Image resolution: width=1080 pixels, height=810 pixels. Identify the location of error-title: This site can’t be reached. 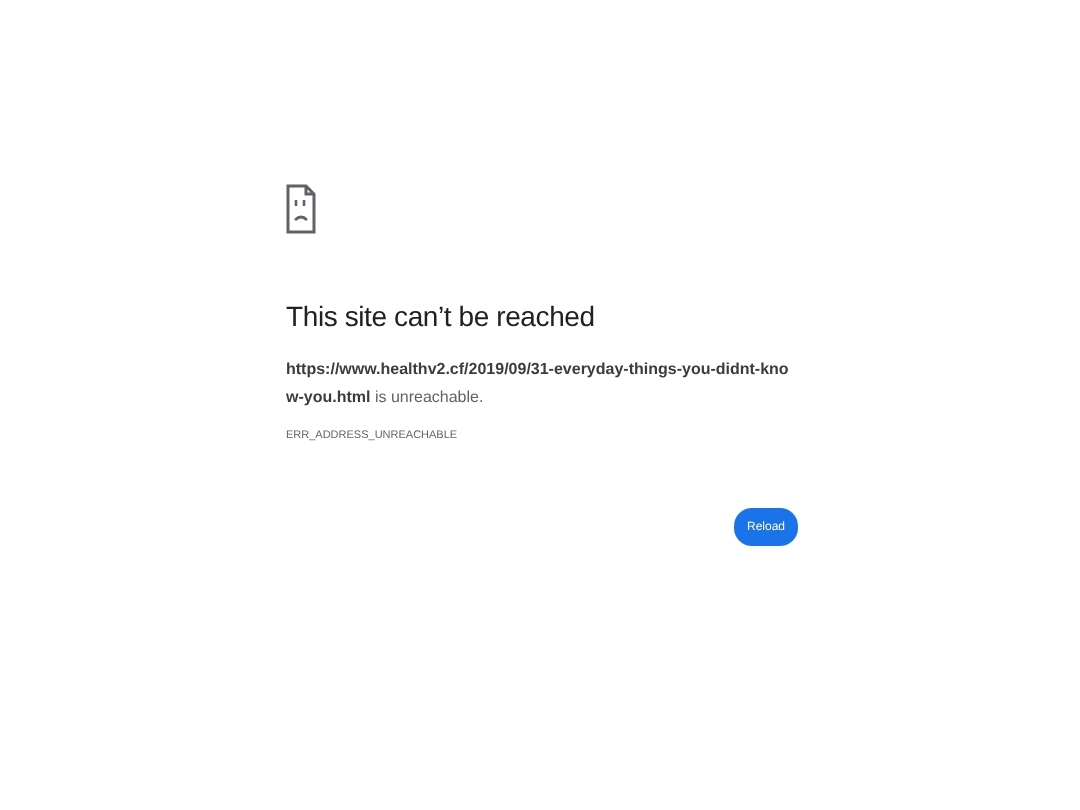
(441, 316).